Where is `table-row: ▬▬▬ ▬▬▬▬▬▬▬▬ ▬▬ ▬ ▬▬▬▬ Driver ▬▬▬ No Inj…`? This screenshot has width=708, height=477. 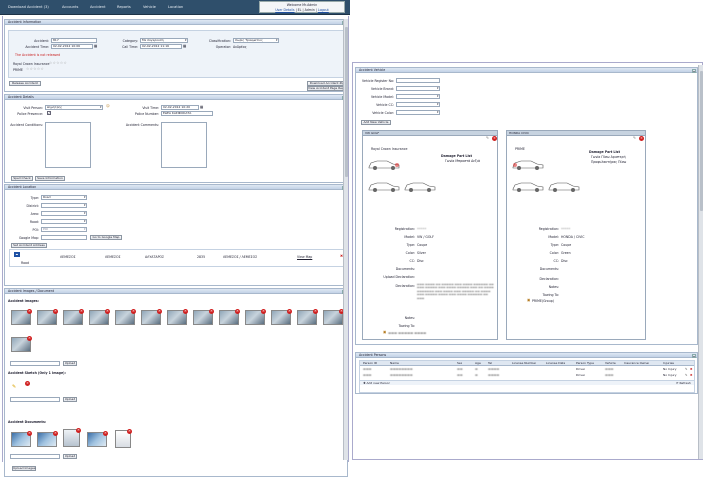 table-row: ▬▬▬ ▬▬▬▬▬▬▬▬ ▬▬ ▬ ▬▬▬▬ Driver ▬▬▬ No Inj… is located at coordinates (527, 369).